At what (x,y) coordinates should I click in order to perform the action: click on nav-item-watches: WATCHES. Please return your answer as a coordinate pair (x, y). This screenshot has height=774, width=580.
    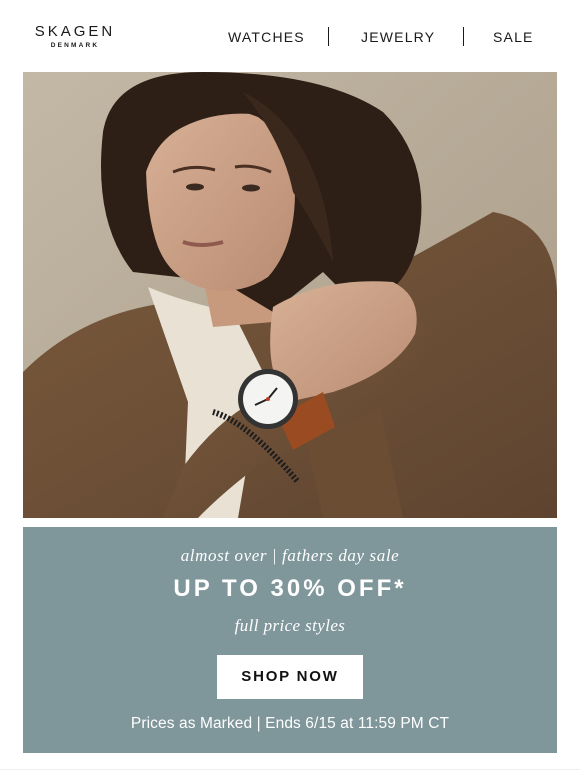
    Looking at the image, I should click on (266, 37).